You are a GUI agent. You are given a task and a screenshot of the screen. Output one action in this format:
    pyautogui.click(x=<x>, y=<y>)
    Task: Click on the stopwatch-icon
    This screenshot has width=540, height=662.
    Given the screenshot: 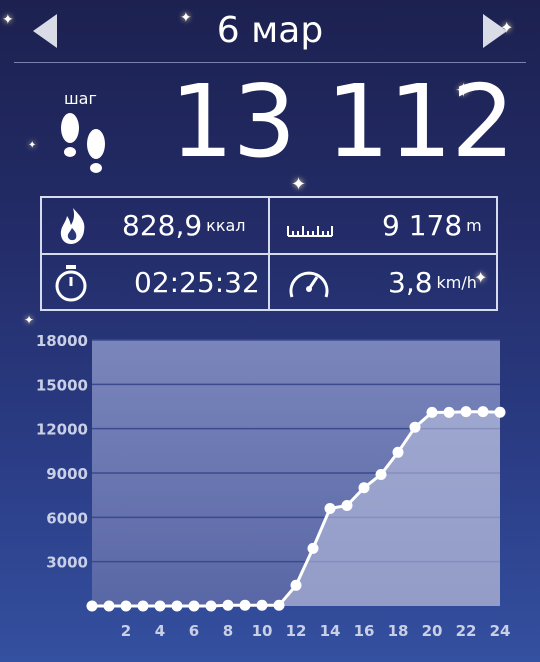 What is the action you would take?
    pyautogui.click(x=71, y=282)
    